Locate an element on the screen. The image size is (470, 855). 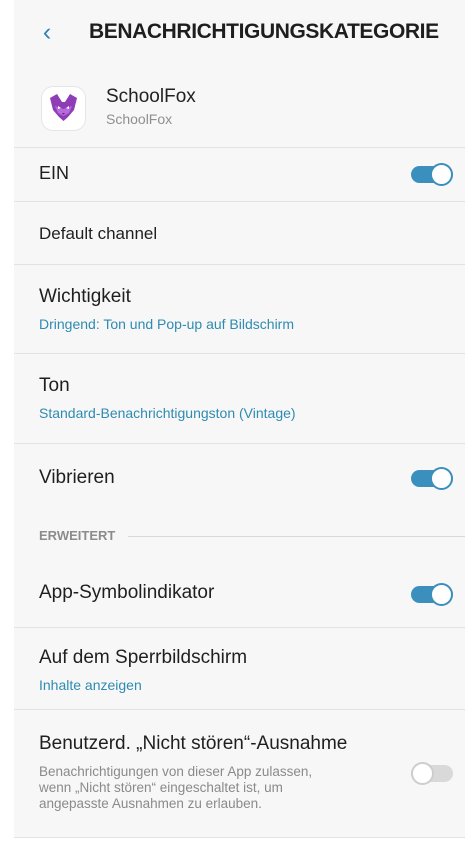
master-toggle-switch is located at coordinates (432, 174).